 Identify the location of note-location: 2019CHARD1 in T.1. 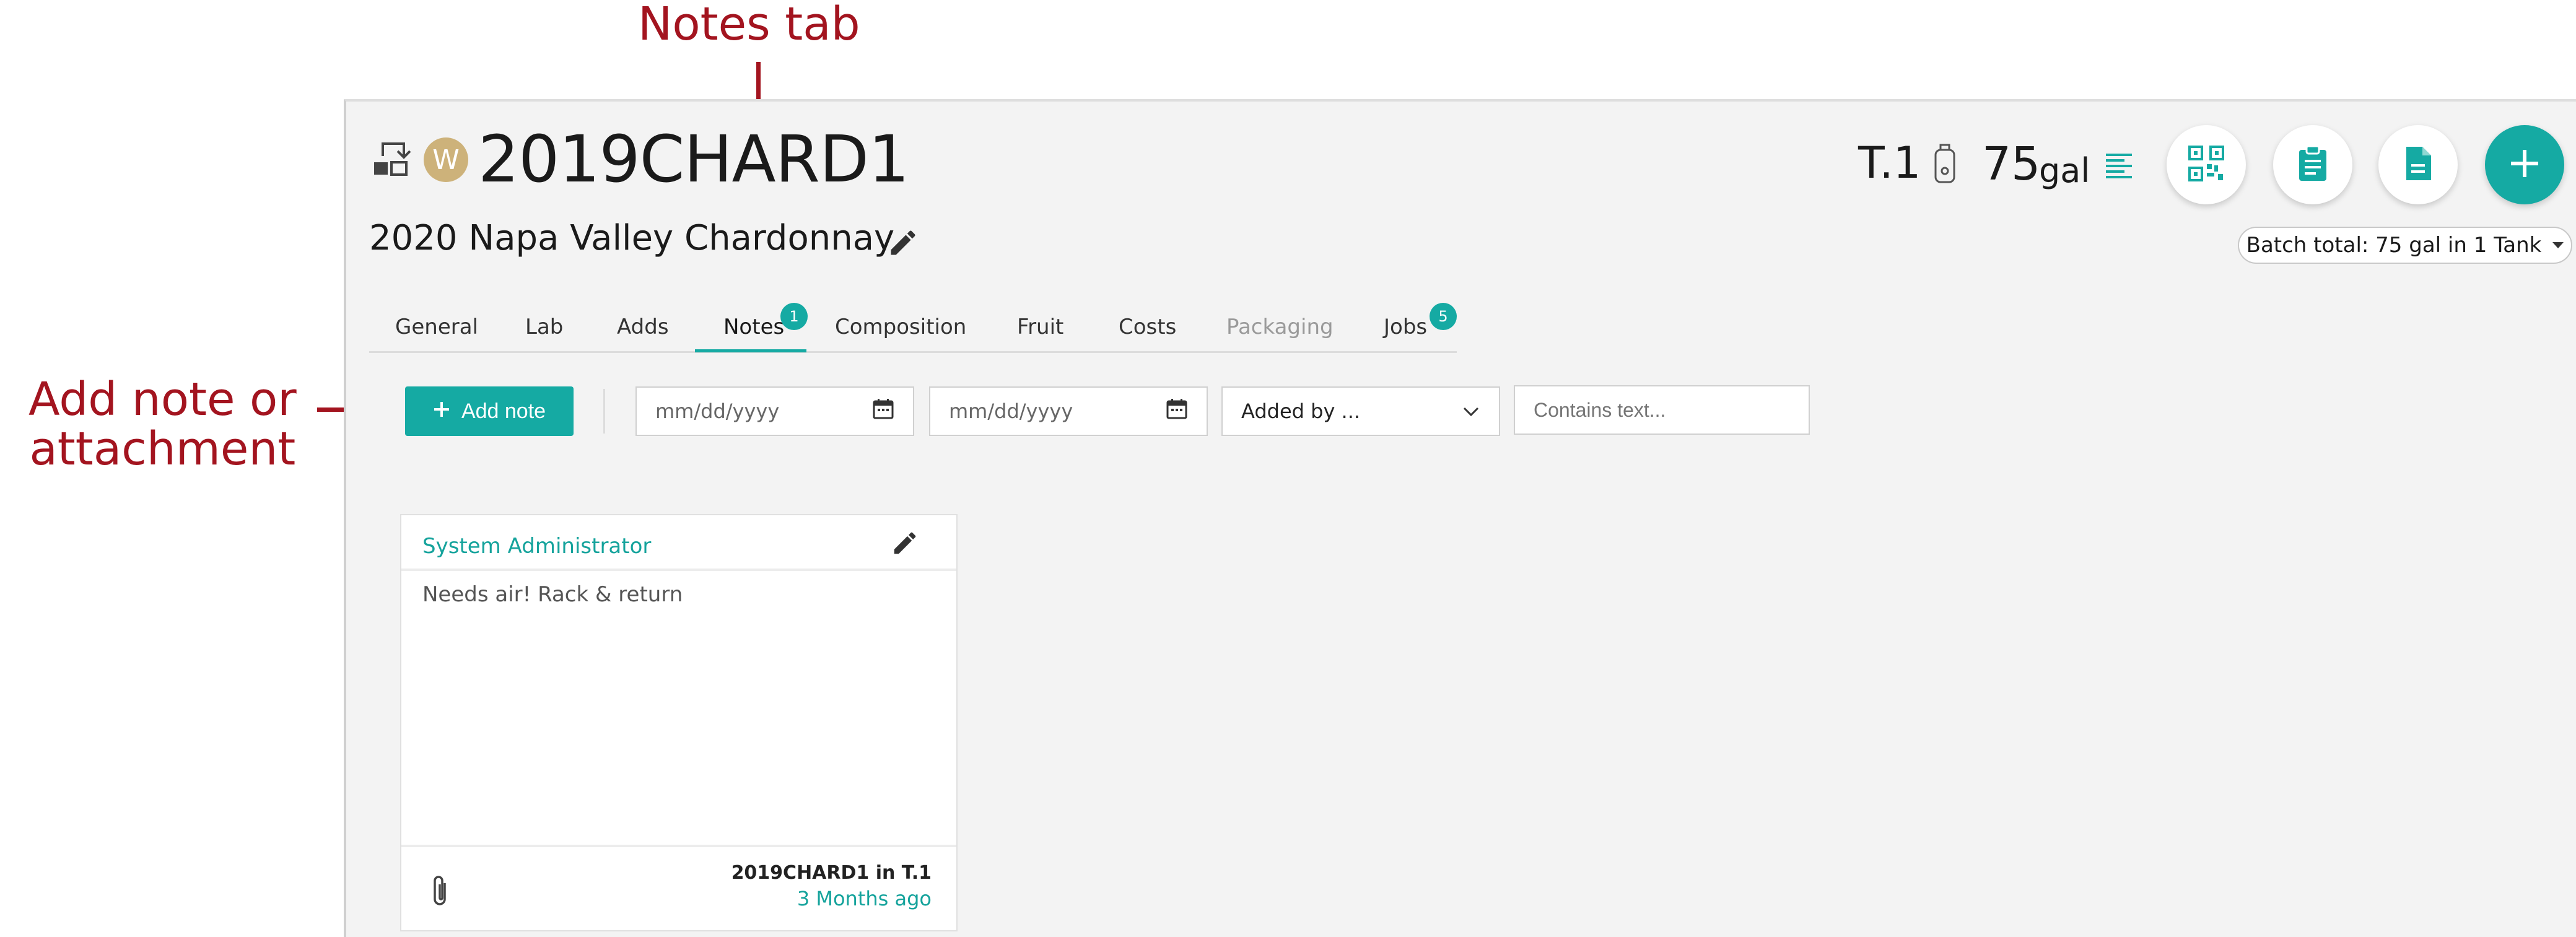
(831, 873).